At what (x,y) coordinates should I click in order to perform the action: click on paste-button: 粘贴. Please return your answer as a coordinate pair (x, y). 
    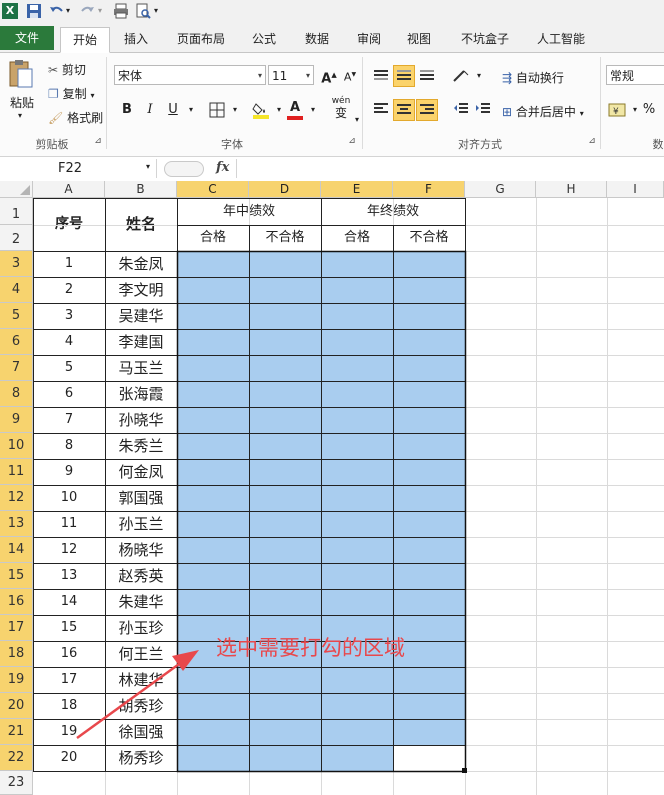
    Looking at the image, I should click on (22, 102).